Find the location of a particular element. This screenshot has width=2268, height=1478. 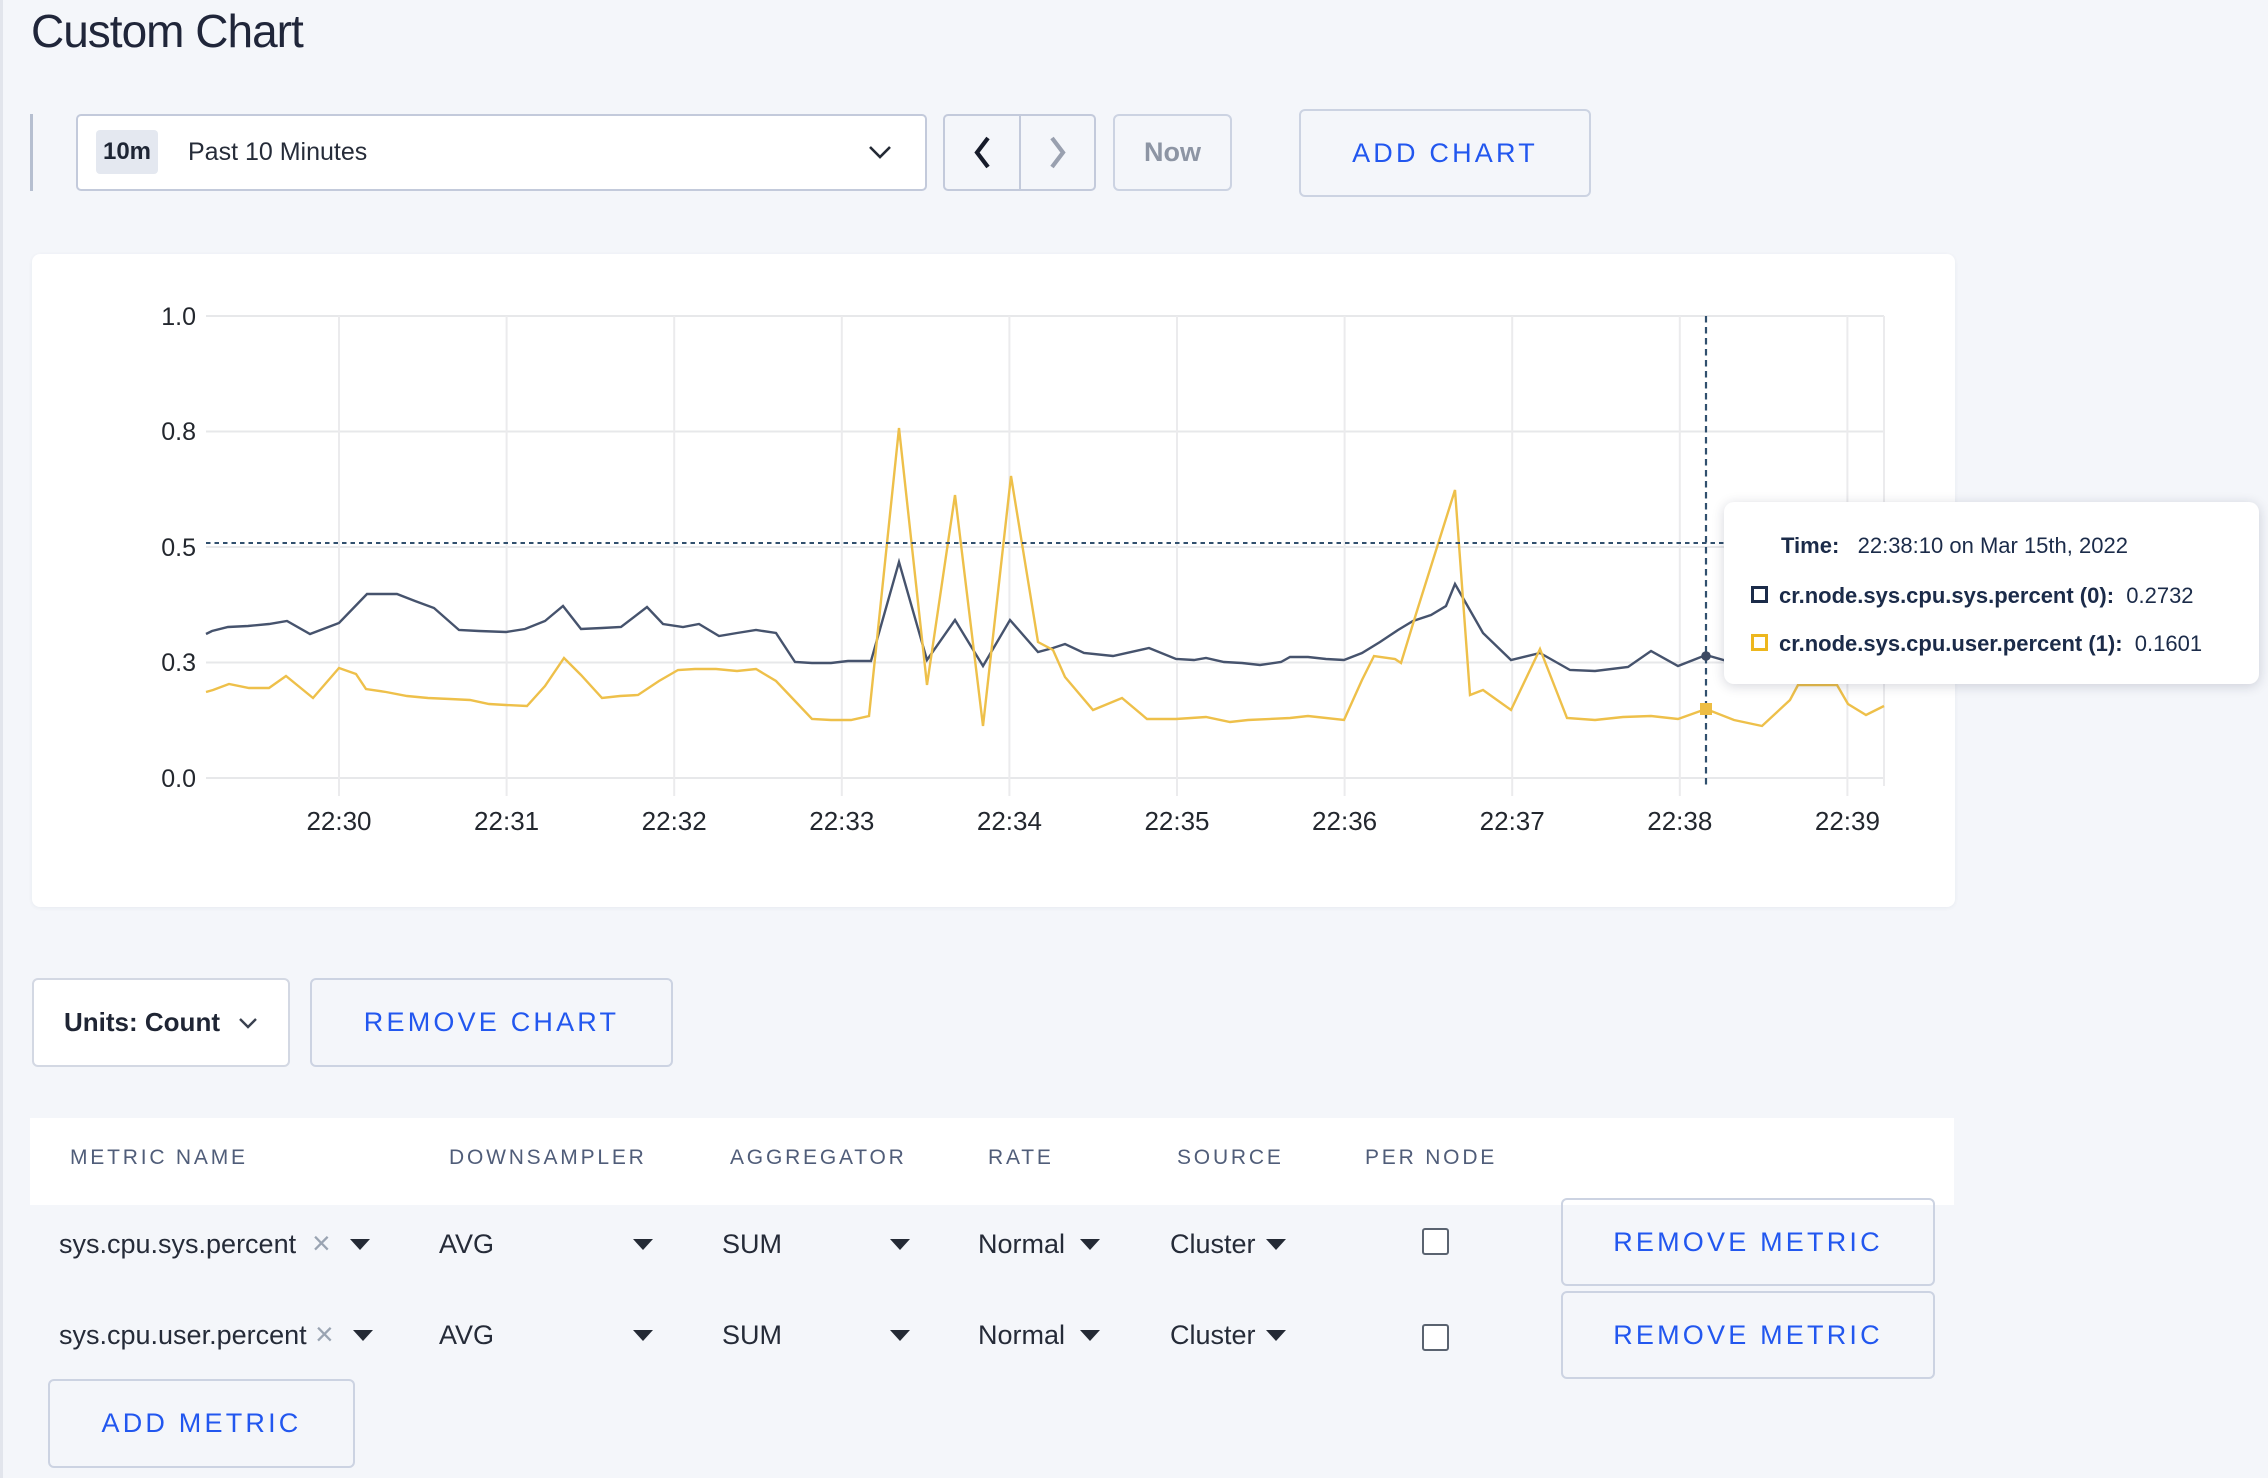

svg-text: 22:32 is located at coordinates (674, 821).